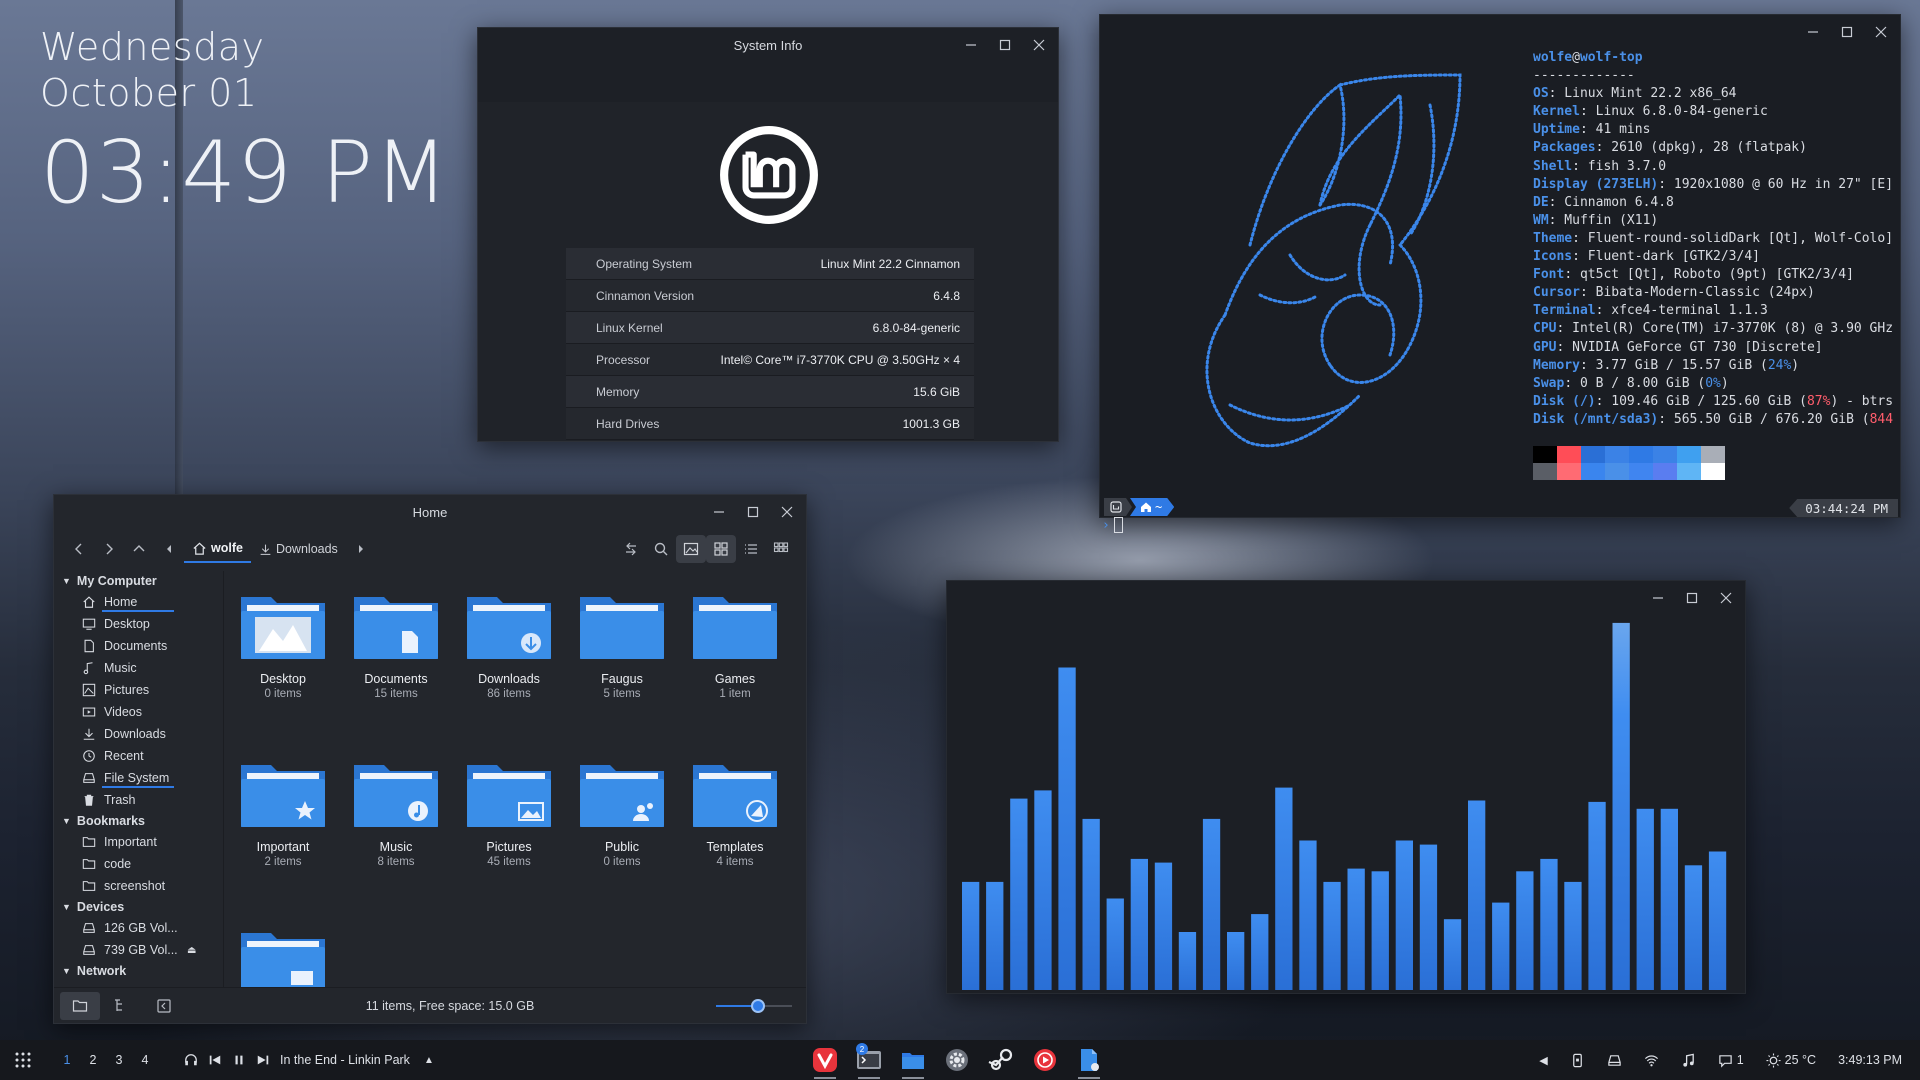 Image resolution: width=1920 pixels, height=1080 pixels. What do you see at coordinates (622, 813) in the screenshot?
I see `folder-tile: Public 0 items` at bounding box center [622, 813].